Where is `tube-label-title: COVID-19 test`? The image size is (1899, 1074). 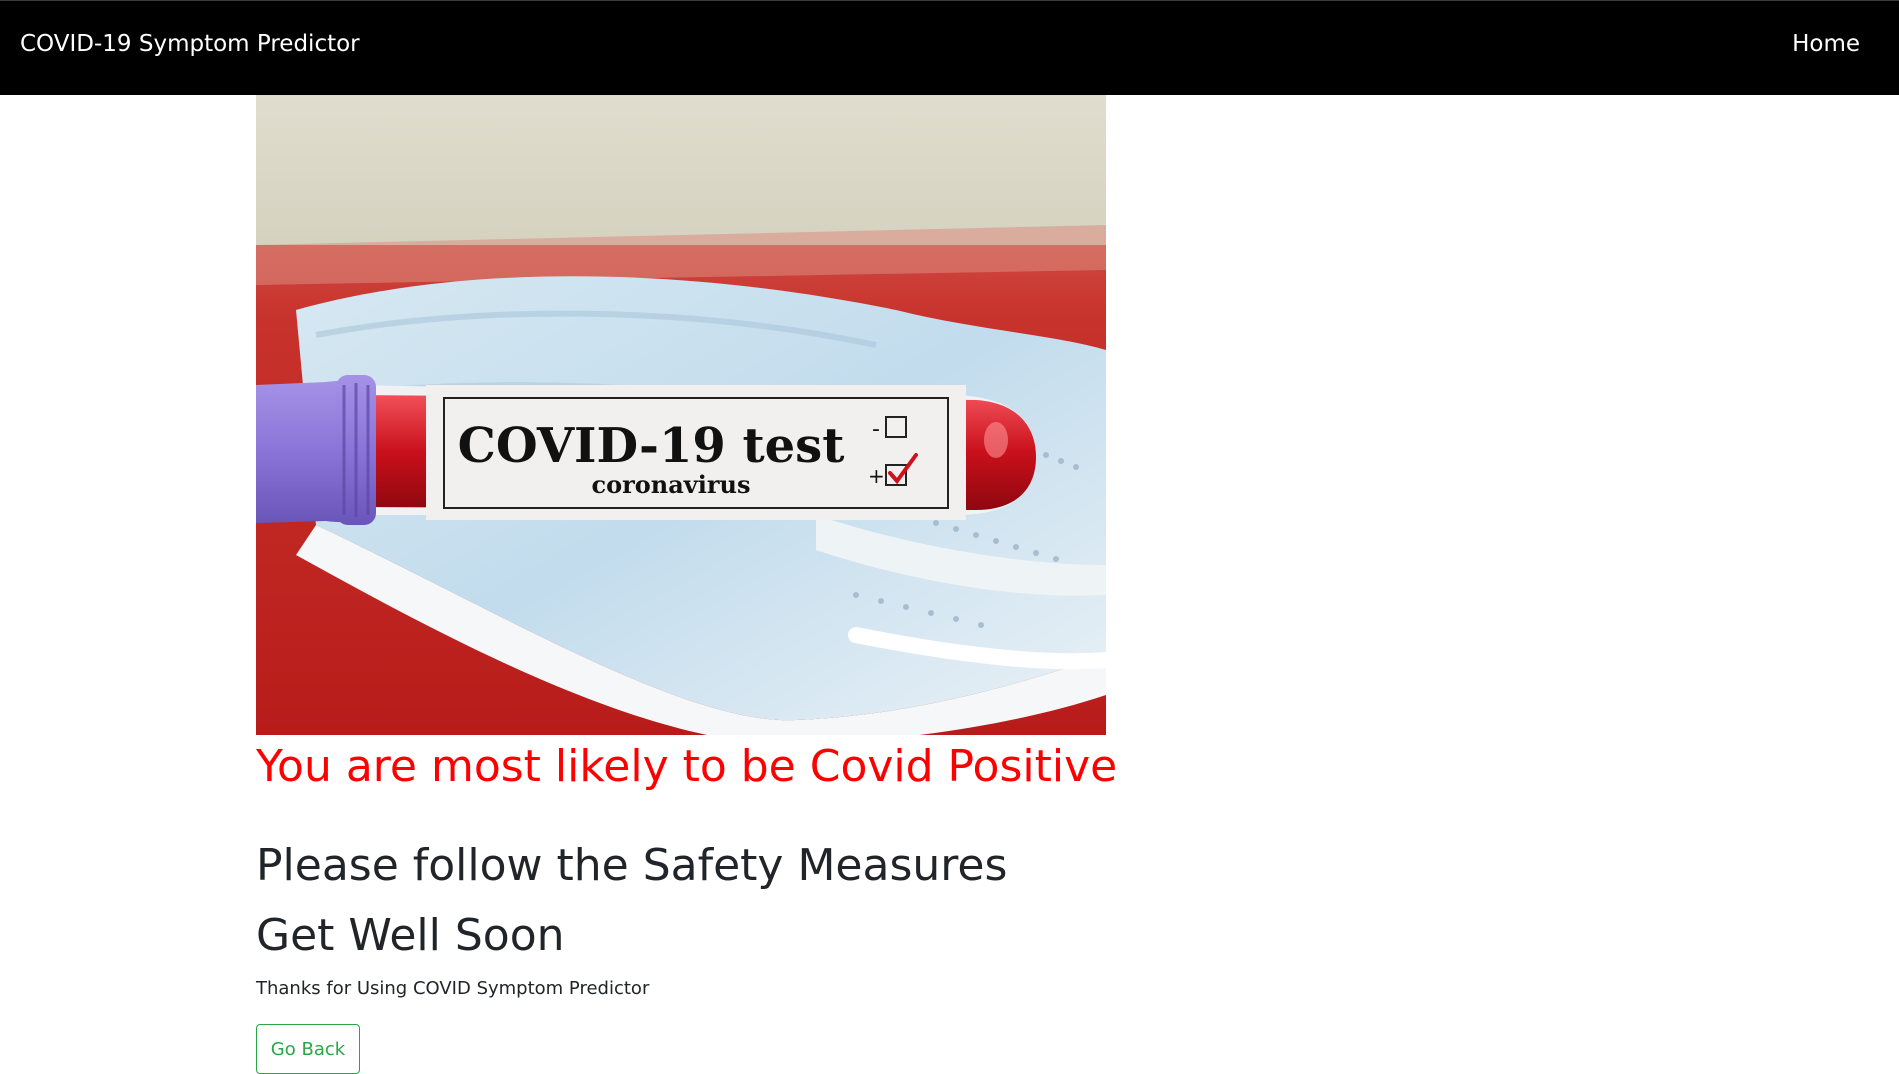 tube-label-title: COVID-19 test is located at coordinates (651, 446).